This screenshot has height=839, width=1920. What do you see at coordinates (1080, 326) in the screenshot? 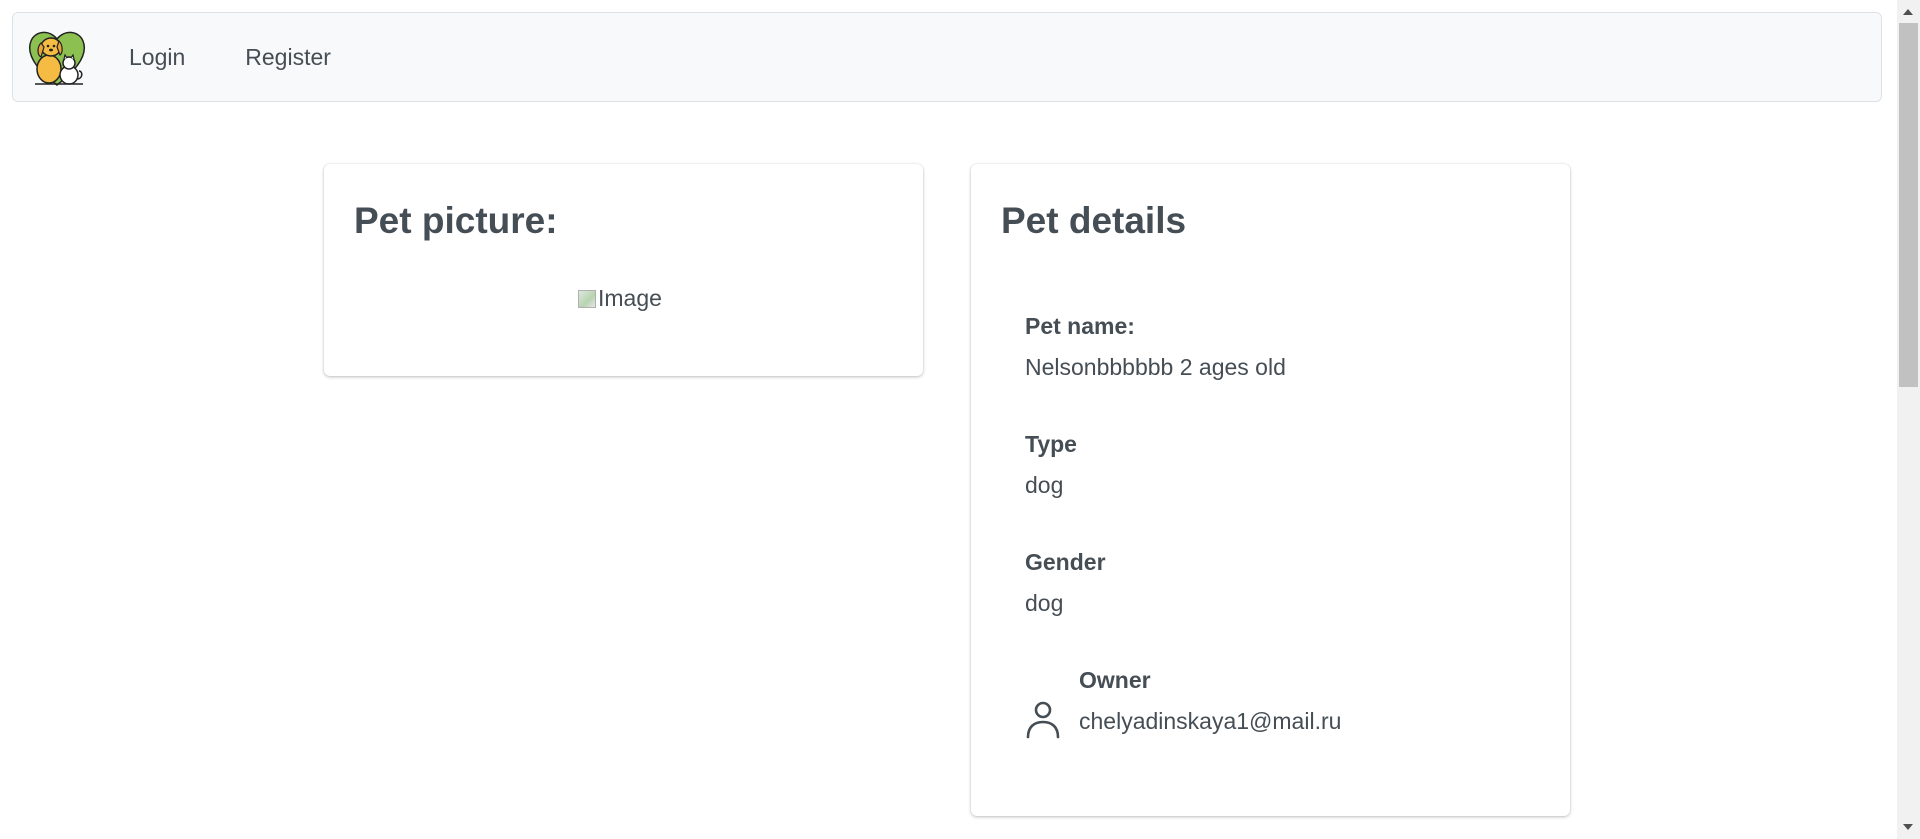
I see `pet-name-label: Pet name:` at bounding box center [1080, 326].